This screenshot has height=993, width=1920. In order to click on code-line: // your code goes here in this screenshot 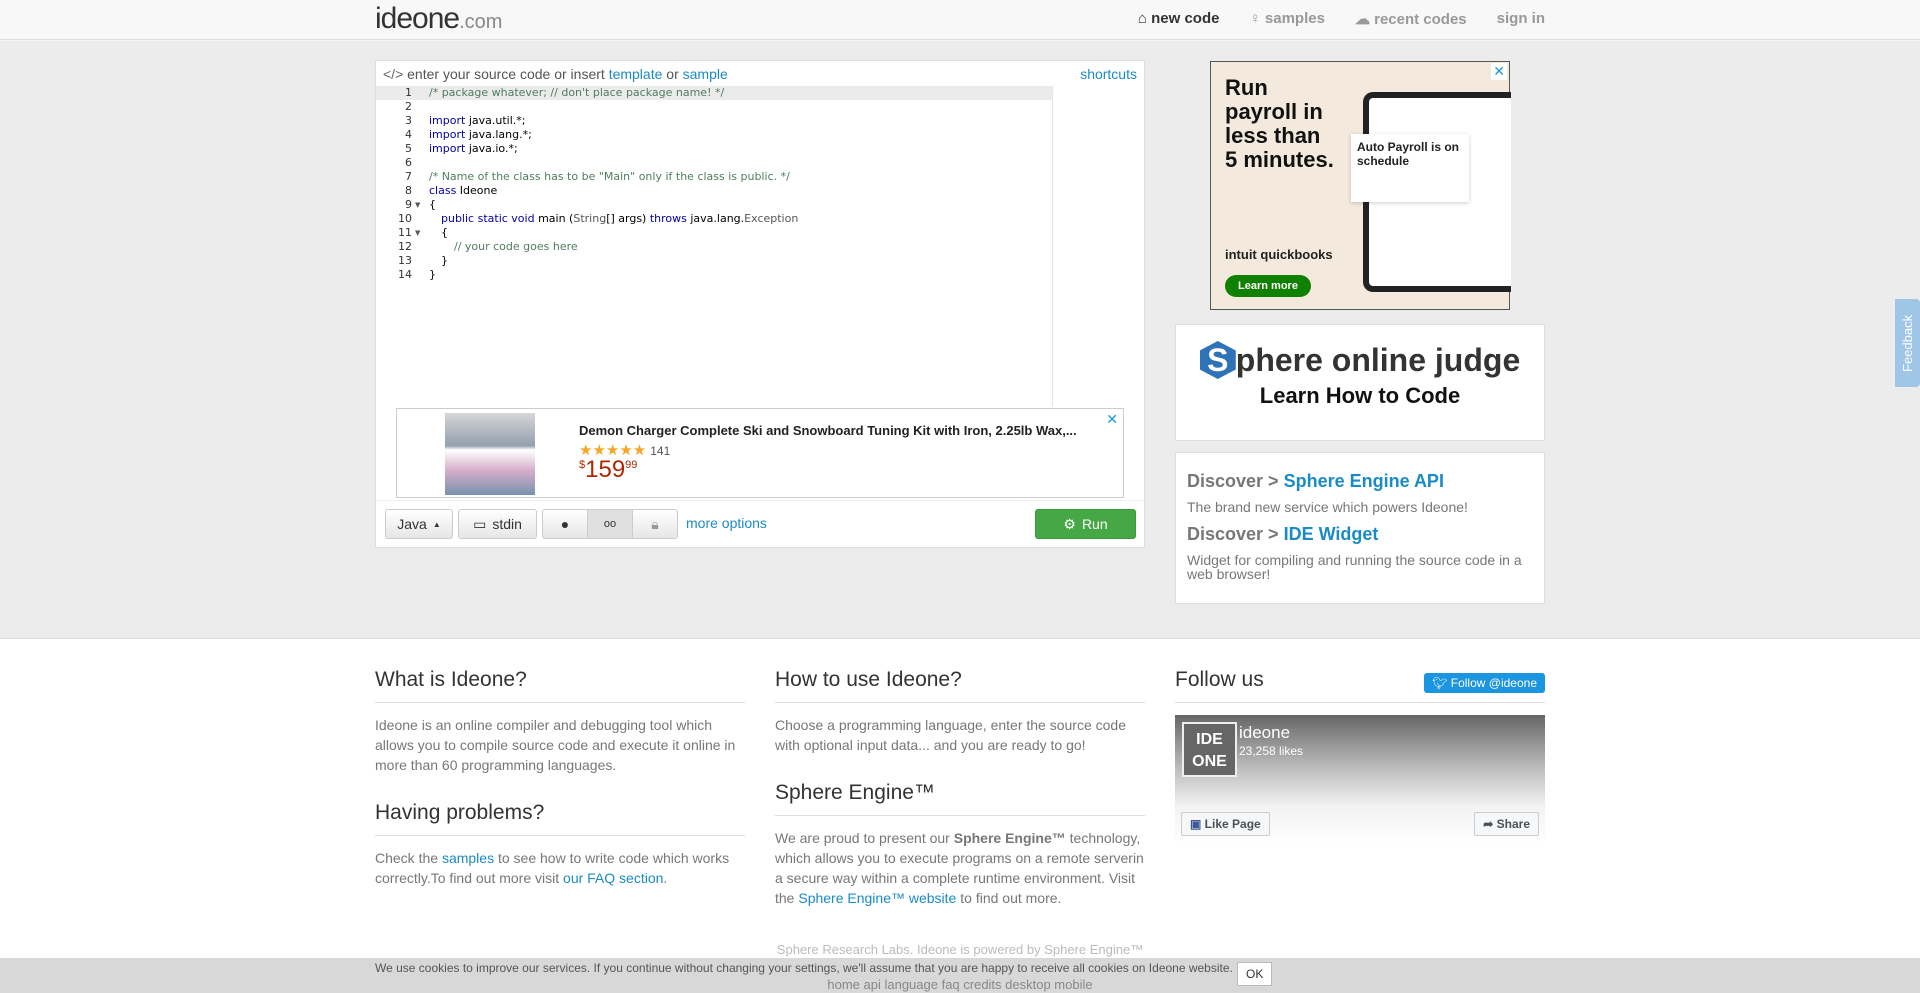, I will do `click(516, 246)`.